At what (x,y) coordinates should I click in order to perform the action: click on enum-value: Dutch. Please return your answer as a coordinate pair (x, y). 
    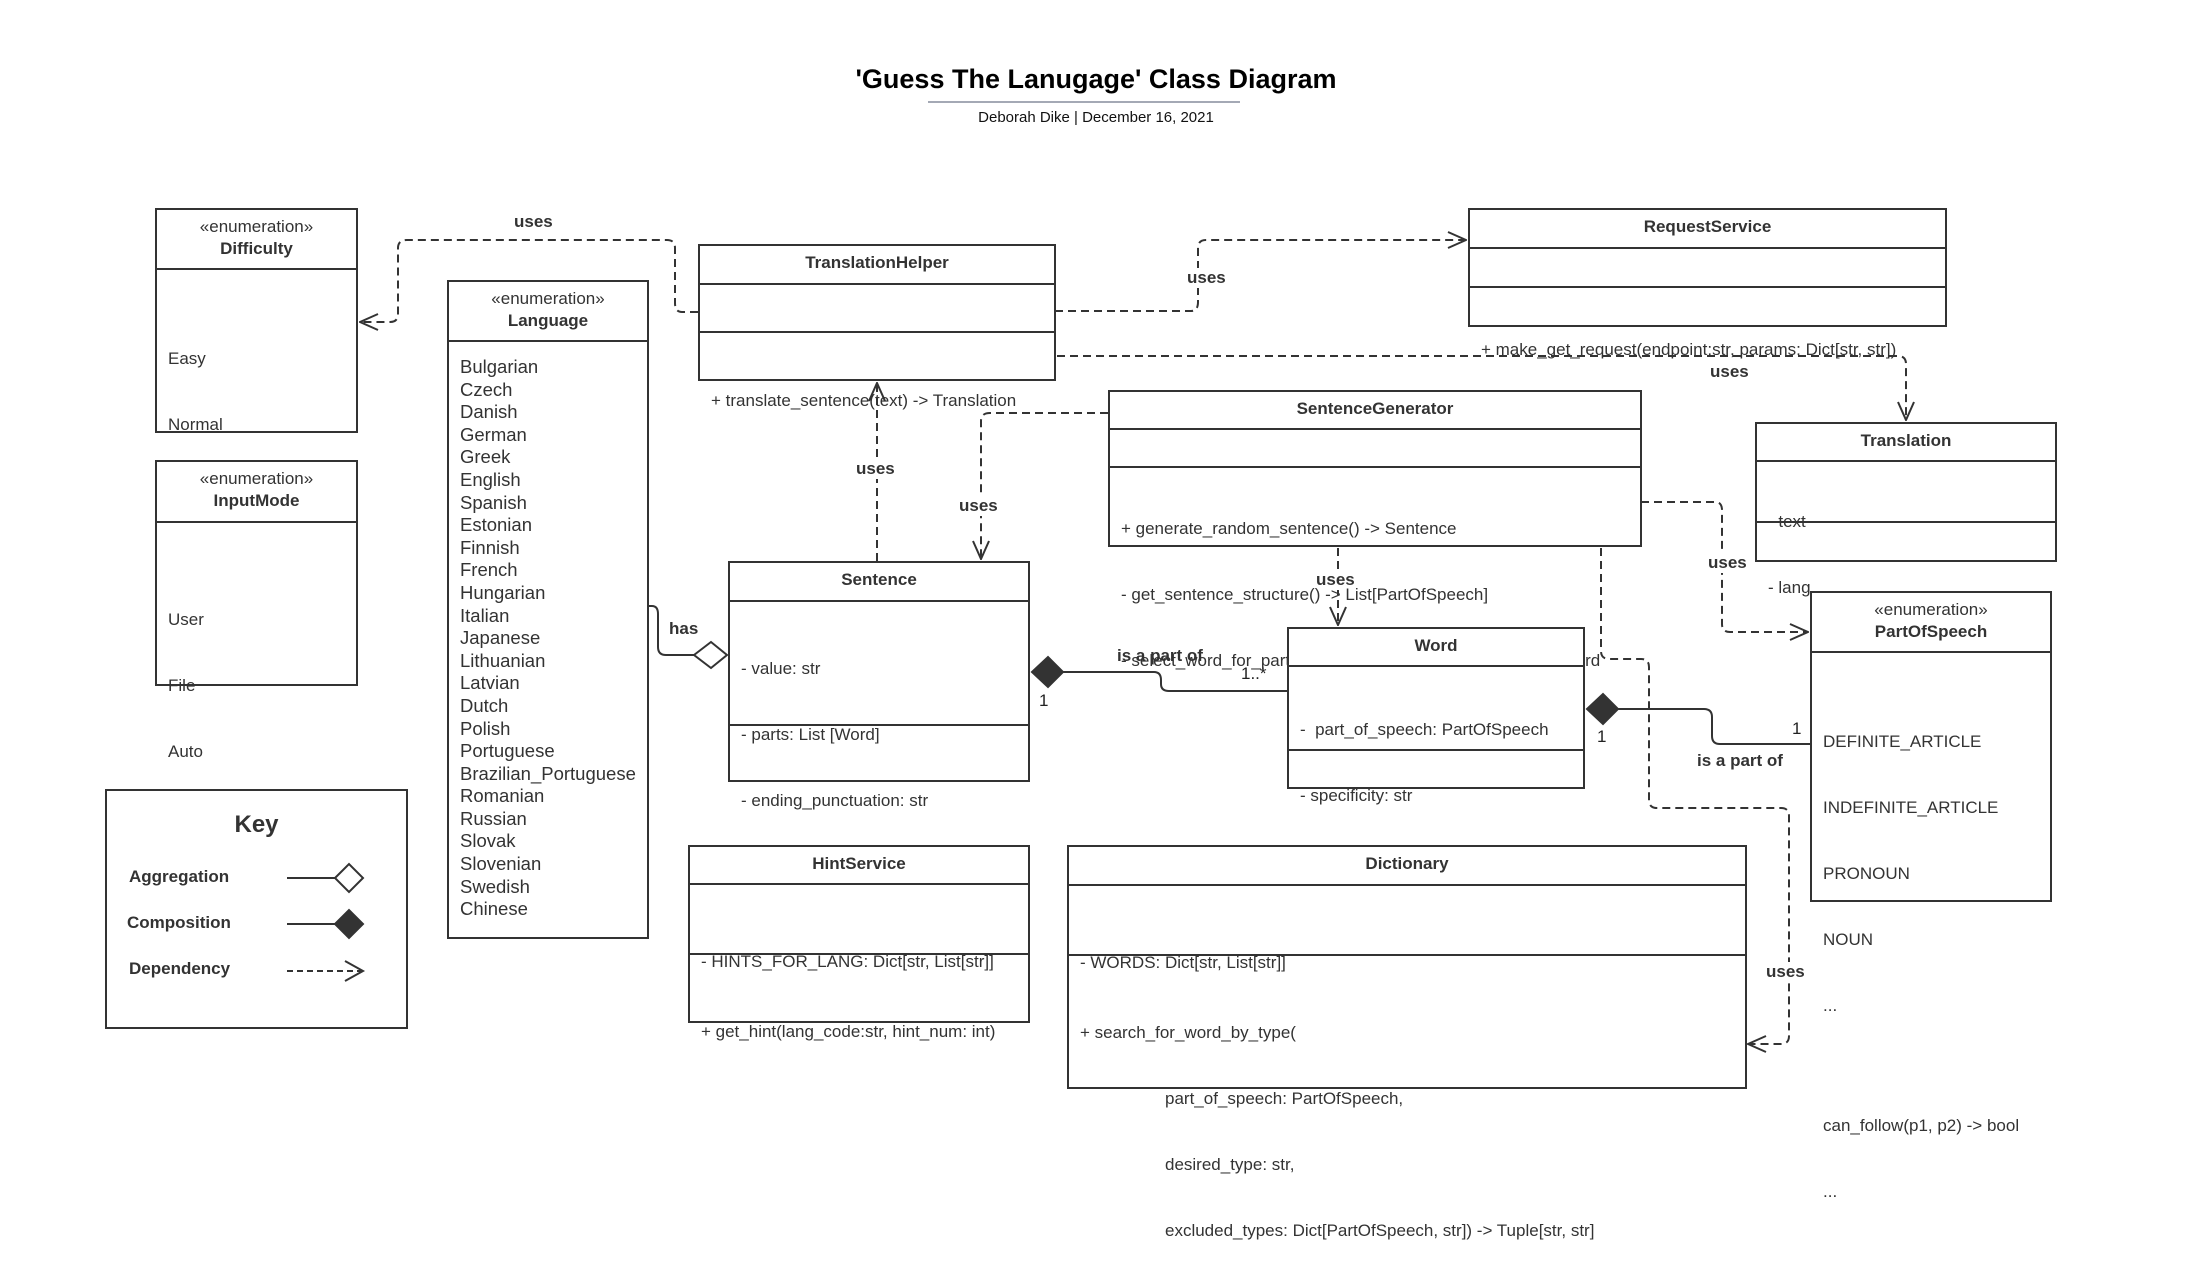
    Looking at the image, I should click on (484, 705).